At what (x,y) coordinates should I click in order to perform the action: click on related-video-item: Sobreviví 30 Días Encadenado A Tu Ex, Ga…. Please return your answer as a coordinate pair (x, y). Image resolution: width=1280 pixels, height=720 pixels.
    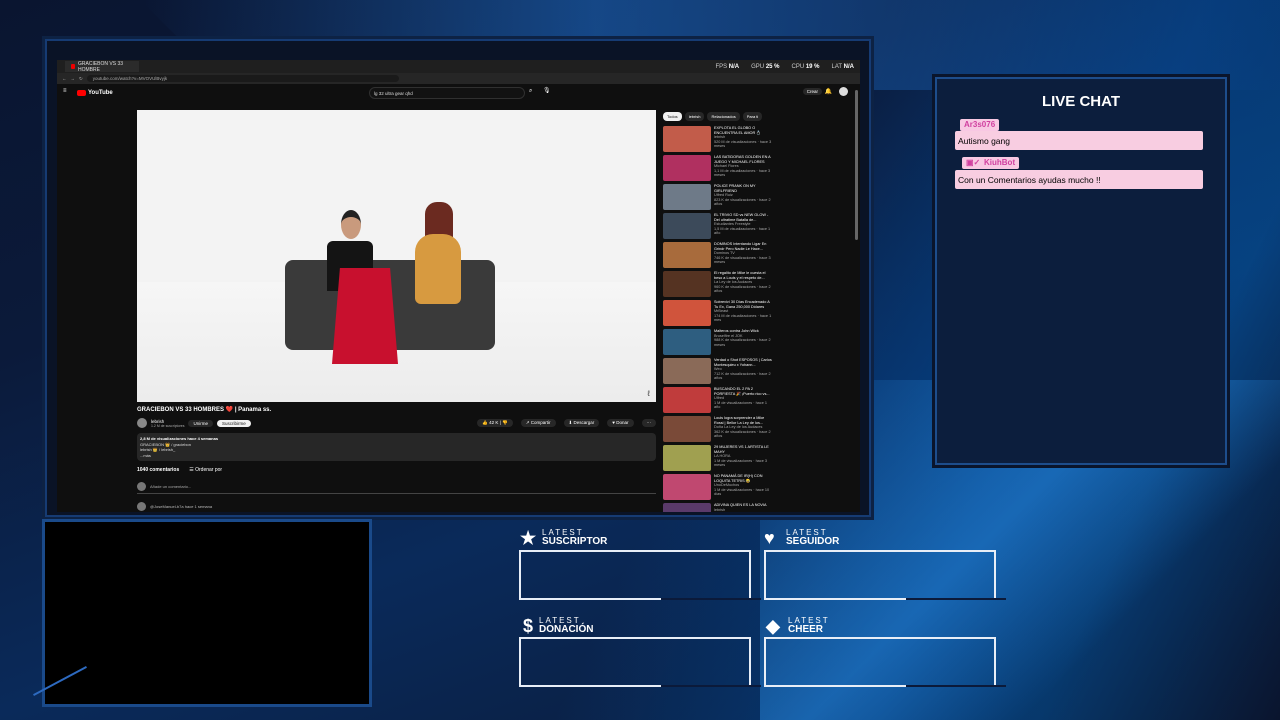
    Looking at the image, I should click on (760, 314).